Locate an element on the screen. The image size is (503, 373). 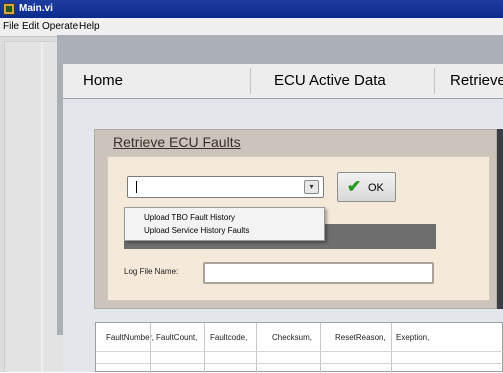
table-header: FaultCount, is located at coordinates (177, 337).